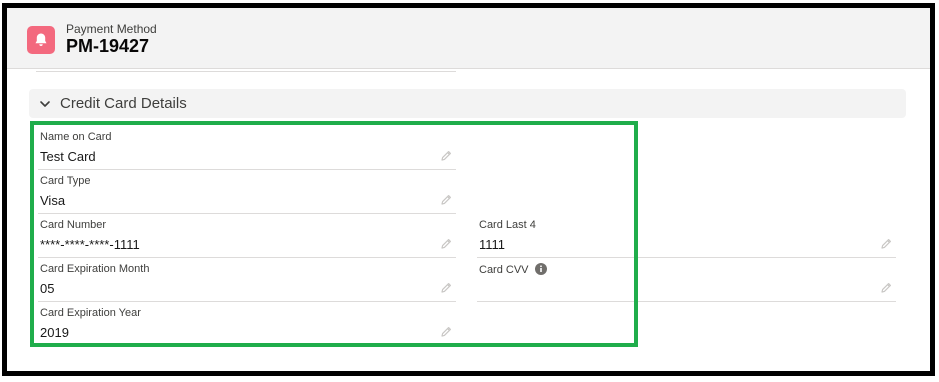 The image size is (939, 382). Describe the element at coordinates (247, 148) in the screenshot. I see `field-name-on-card: Name on Card Test Card` at that location.